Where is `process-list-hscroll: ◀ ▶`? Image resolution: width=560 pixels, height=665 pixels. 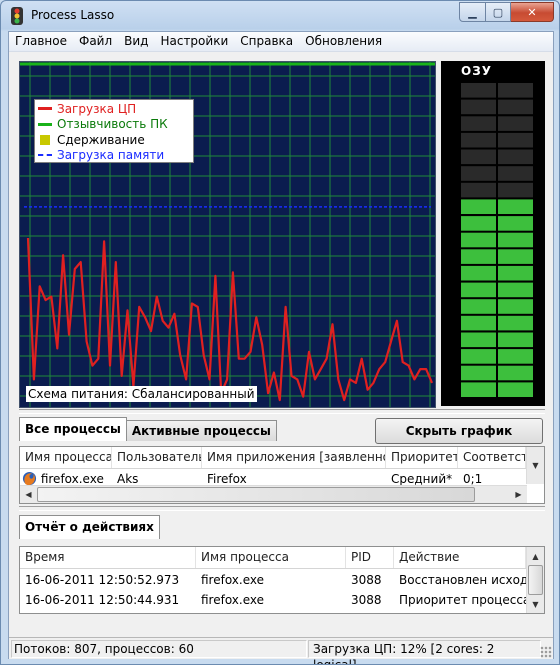
process-list-hscroll: ◀ ▶ is located at coordinates (273, 494).